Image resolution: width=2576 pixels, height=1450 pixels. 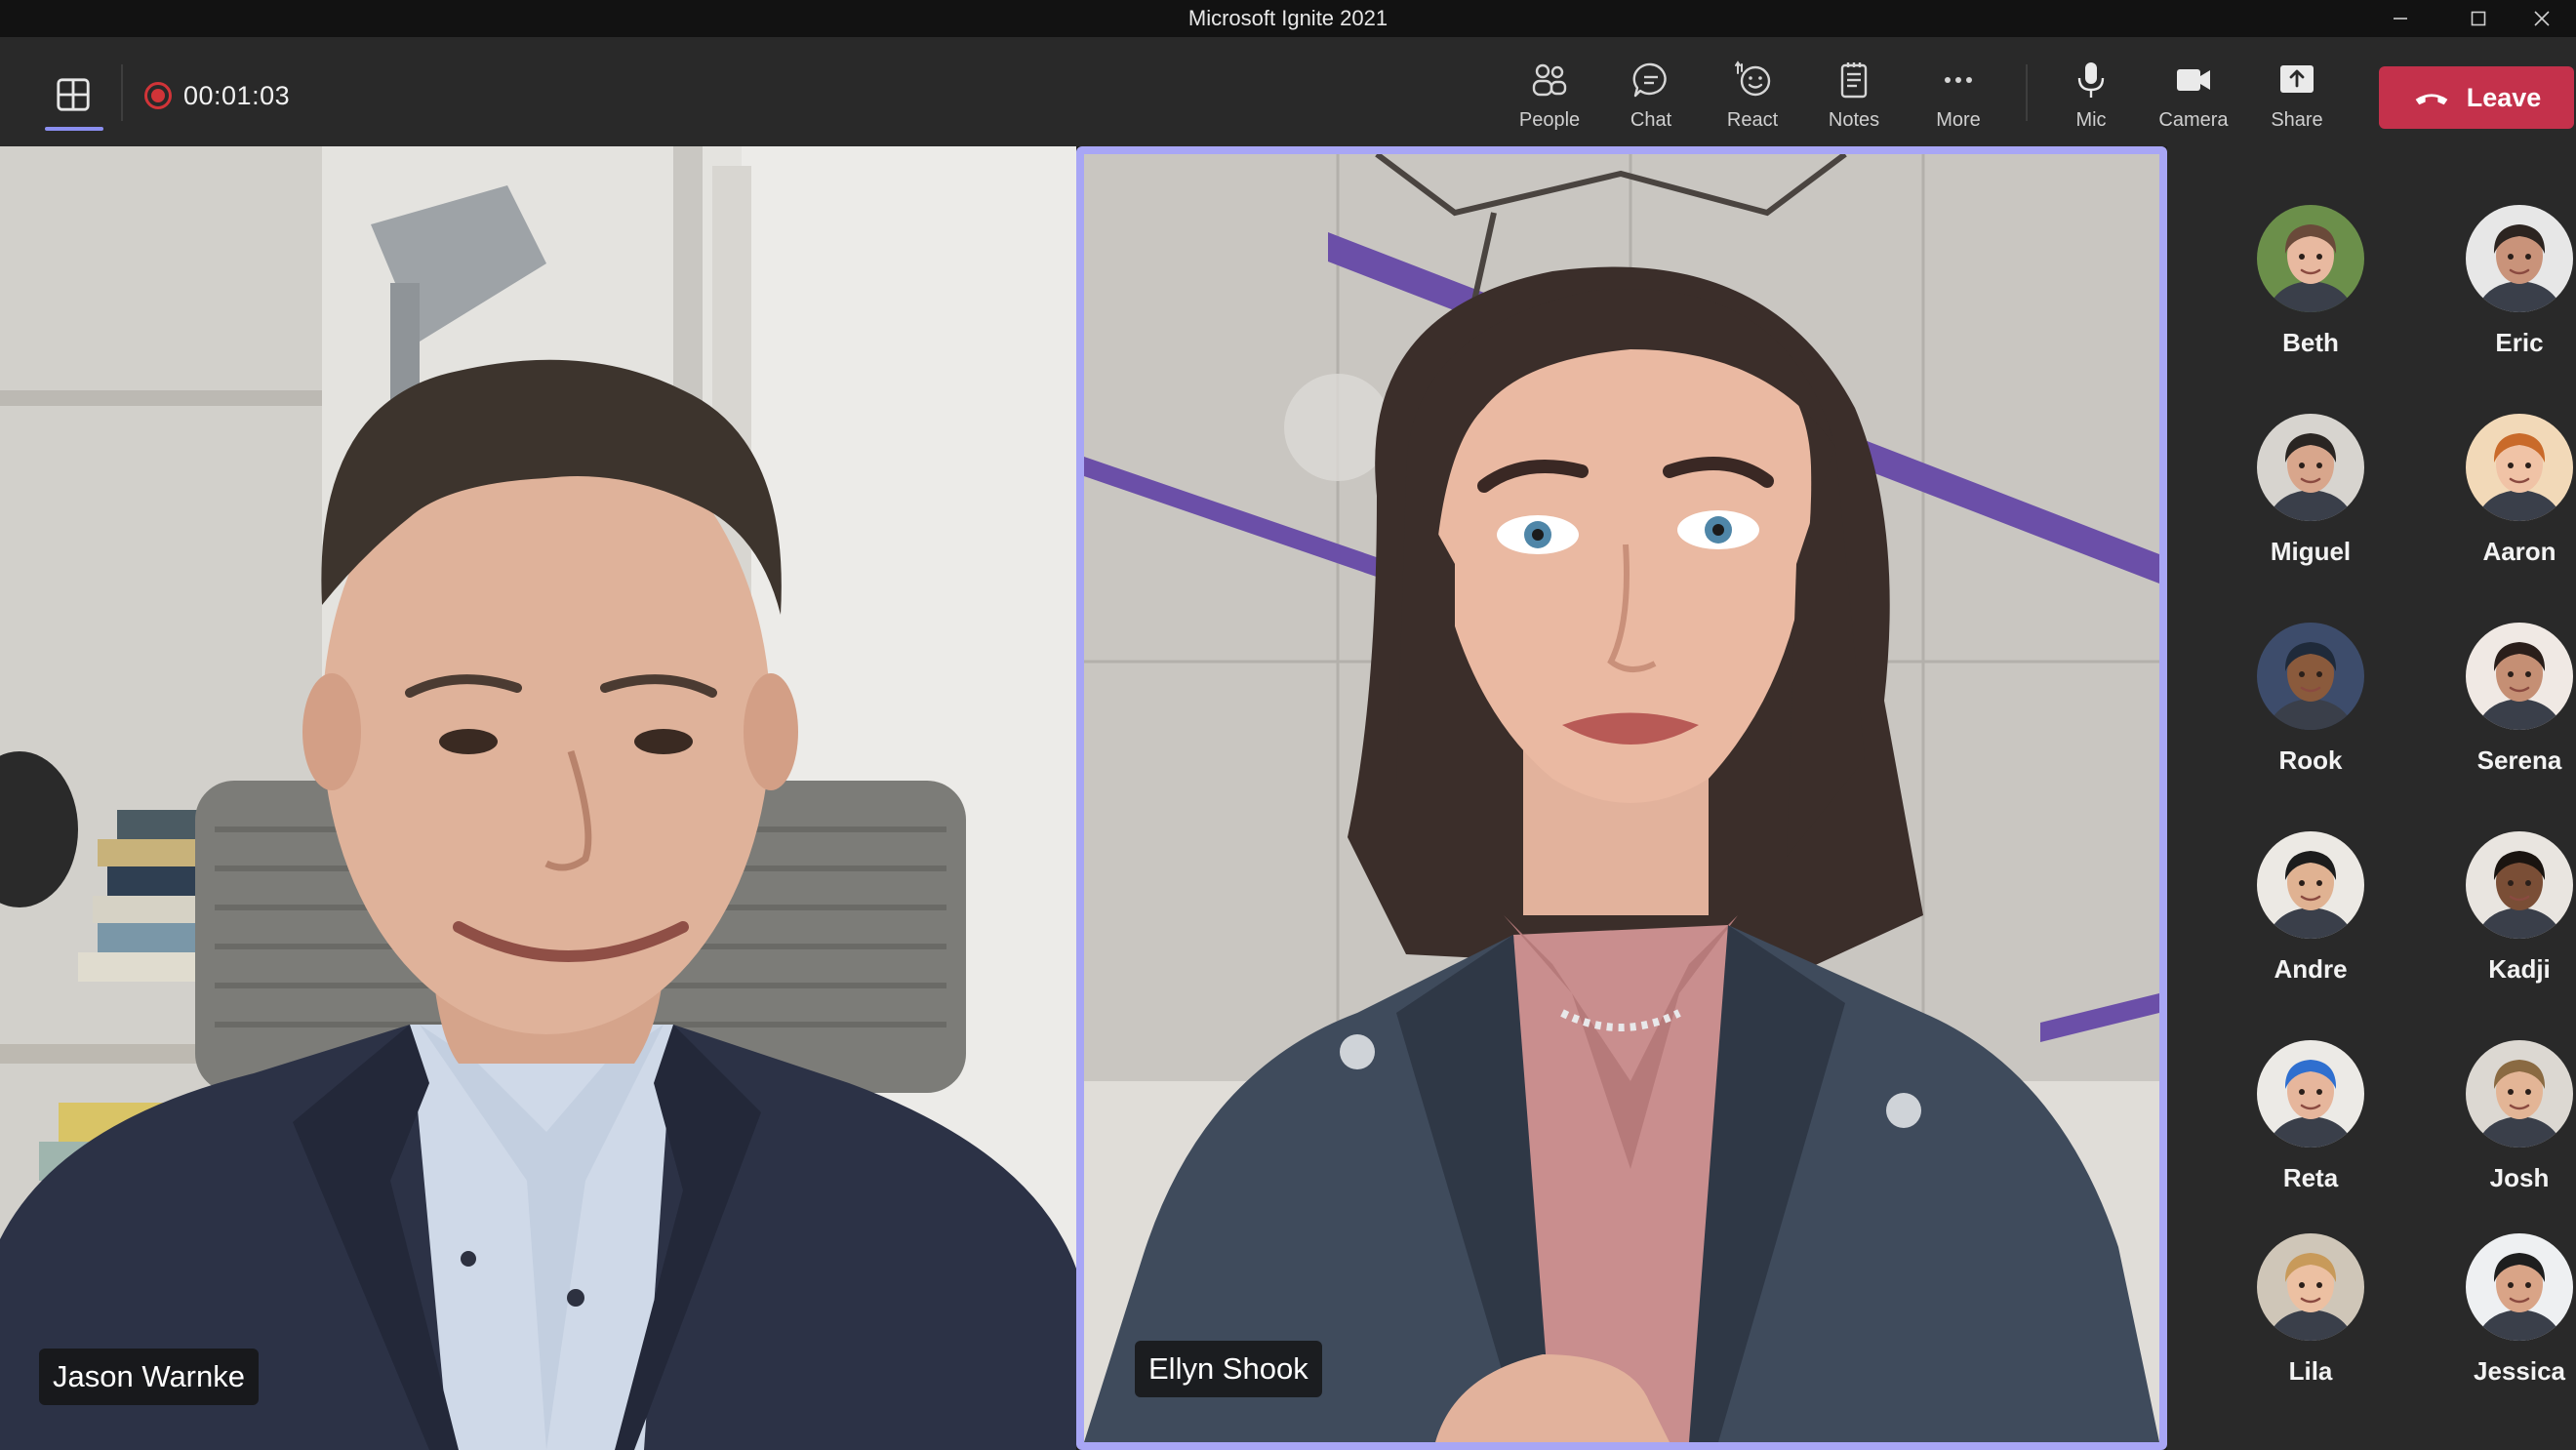 I want to click on participant-beth: Beth, so click(x=2310, y=302).